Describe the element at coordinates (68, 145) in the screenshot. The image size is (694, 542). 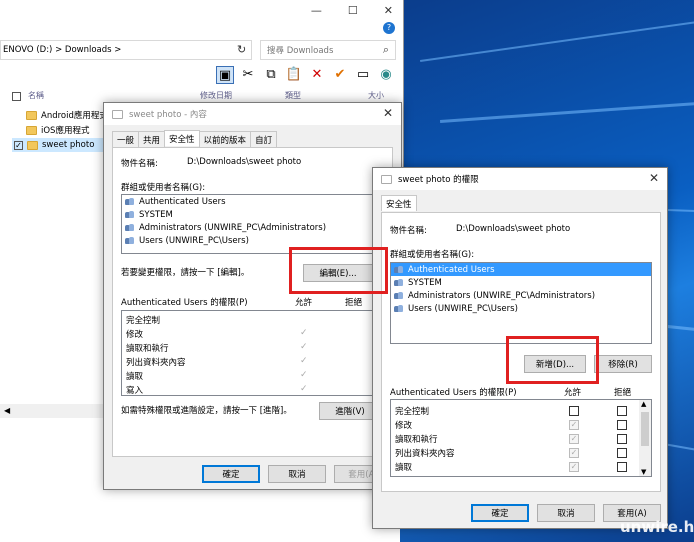
I see `file-name: sweet photo` at that location.